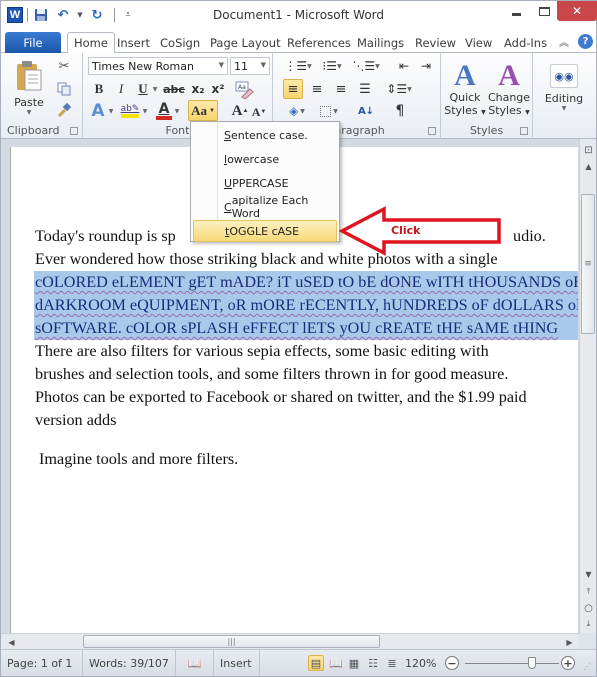 This screenshot has width=597, height=677. What do you see at coordinates (158, 66) in the screenshot?
I see `font-name-combo: Times New Roman ▼` at bounding box center [158, 66].